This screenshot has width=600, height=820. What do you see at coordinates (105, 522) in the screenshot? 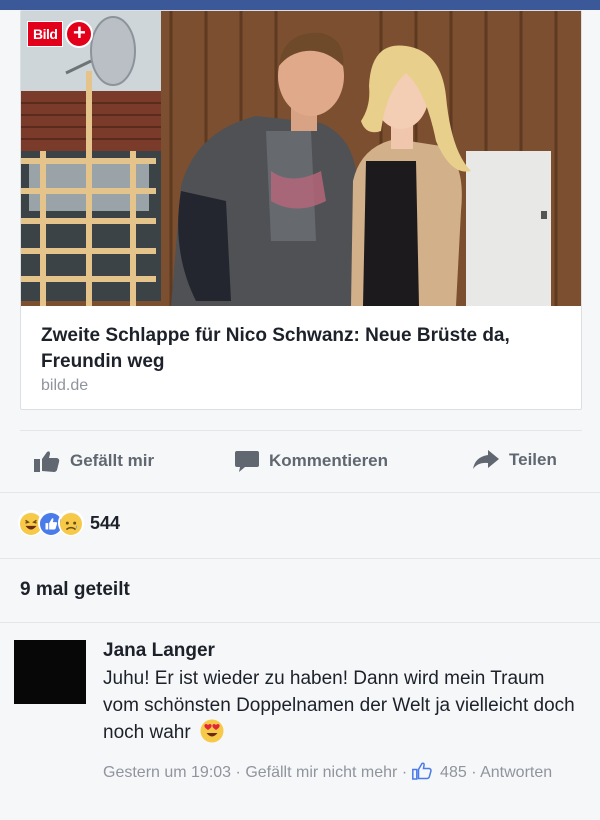
I see `reaction-count: 544` at bounding box center [105, 522].